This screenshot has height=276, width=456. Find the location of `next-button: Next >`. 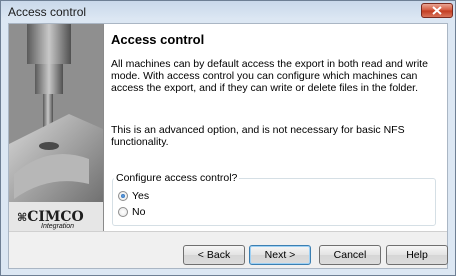

next-button: Next > is located at coordinates (280, 255).